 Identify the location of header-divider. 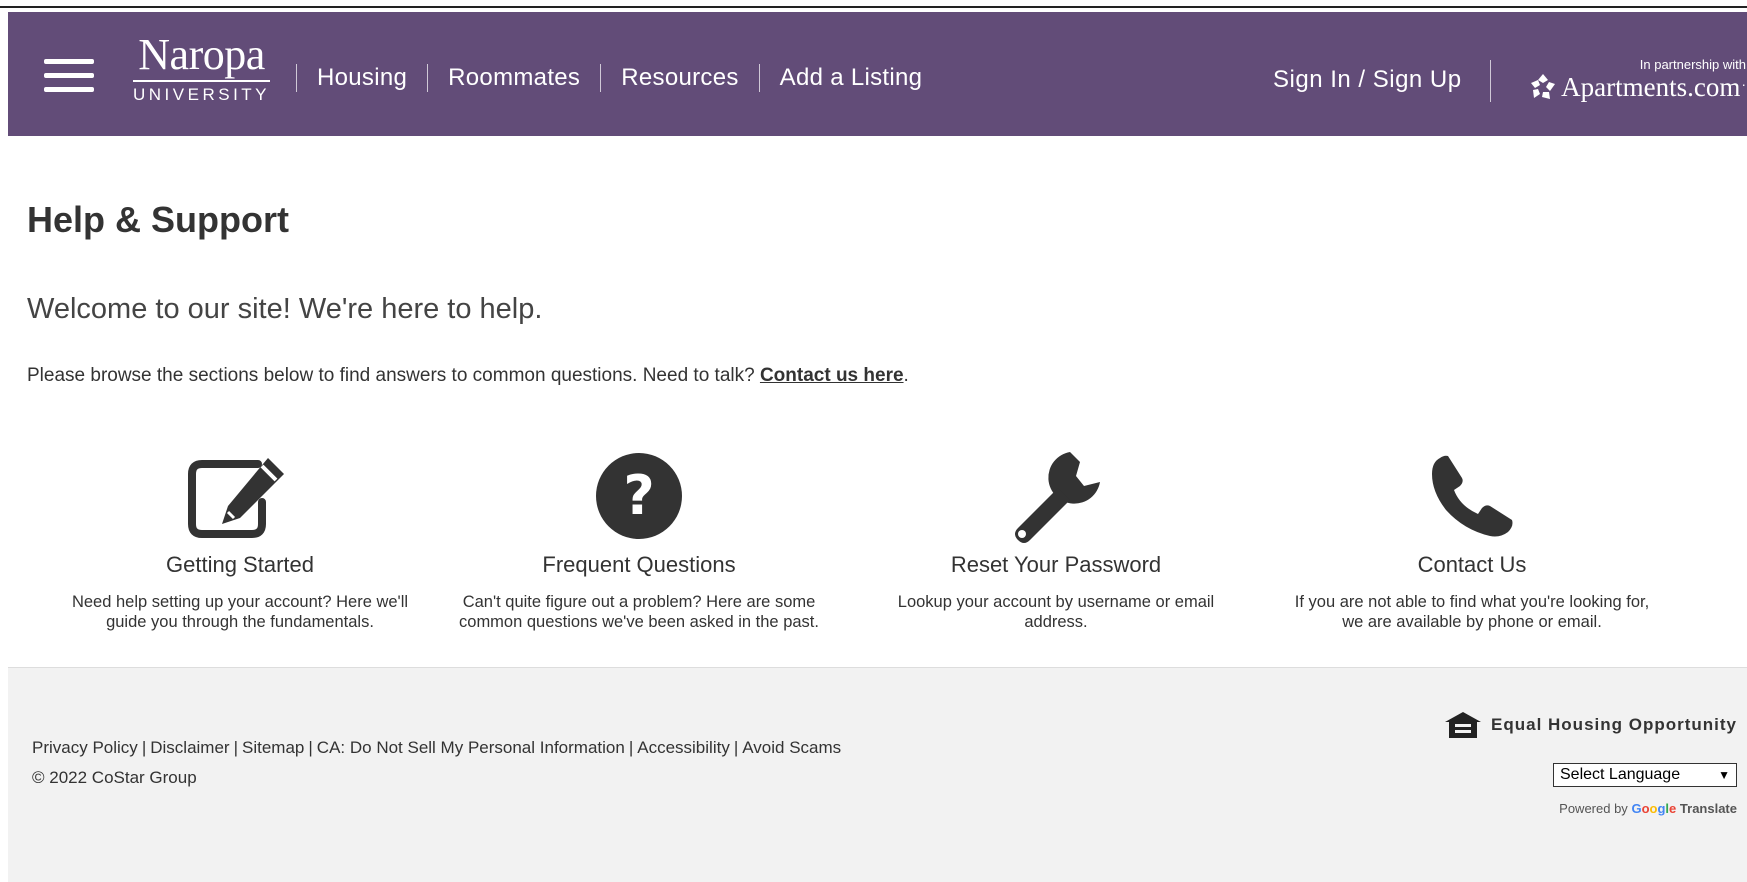
(1490, 81).